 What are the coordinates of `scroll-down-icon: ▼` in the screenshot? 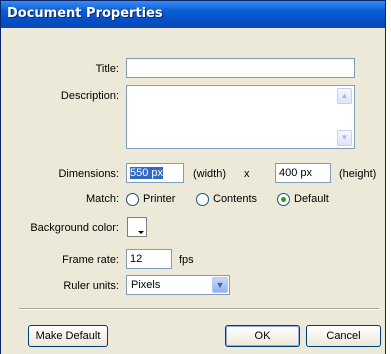 It's located at (344, 138).